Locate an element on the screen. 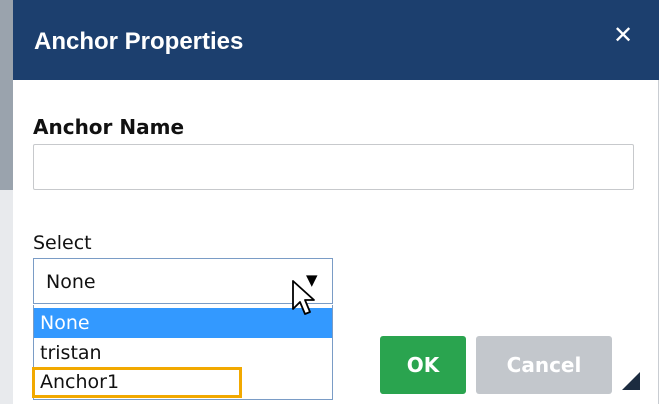 Image resolution: width=659 pixels, height=404 pixels. select-option-tristan: tristan is located at coordinates (183, 353).